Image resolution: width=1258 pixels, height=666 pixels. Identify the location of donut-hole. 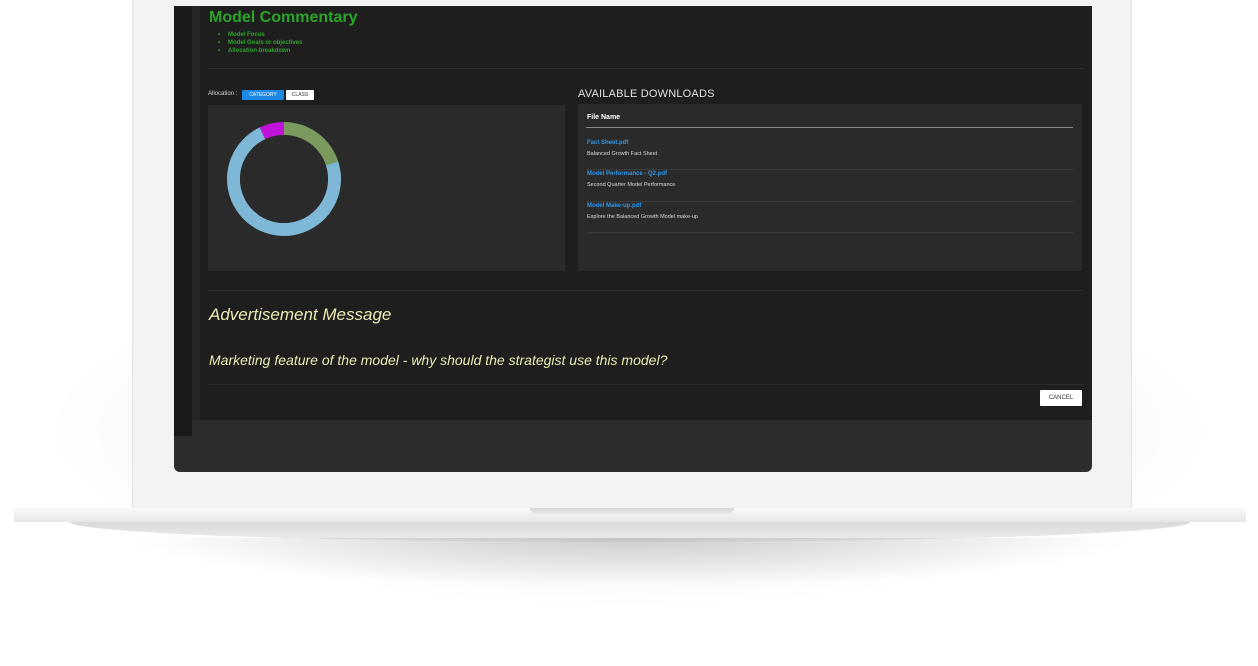
(284, 179).